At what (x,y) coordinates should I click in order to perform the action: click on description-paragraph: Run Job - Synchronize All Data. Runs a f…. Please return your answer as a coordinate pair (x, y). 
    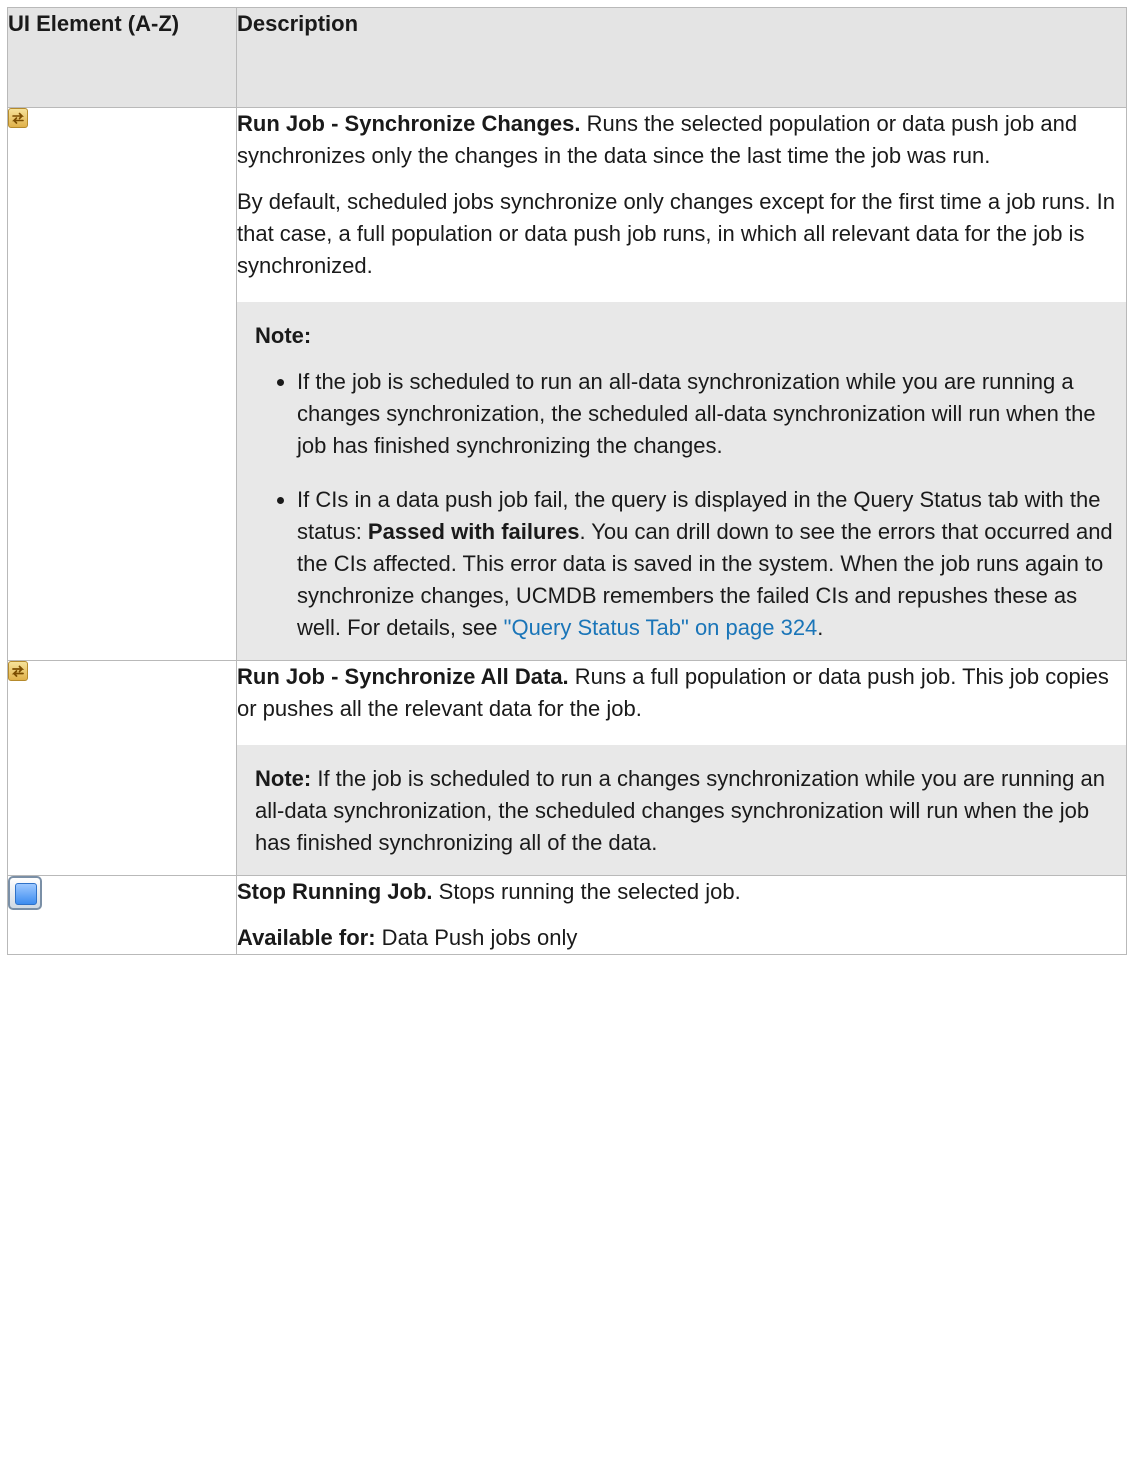
    Looking at the image, I should click on (681, 693).